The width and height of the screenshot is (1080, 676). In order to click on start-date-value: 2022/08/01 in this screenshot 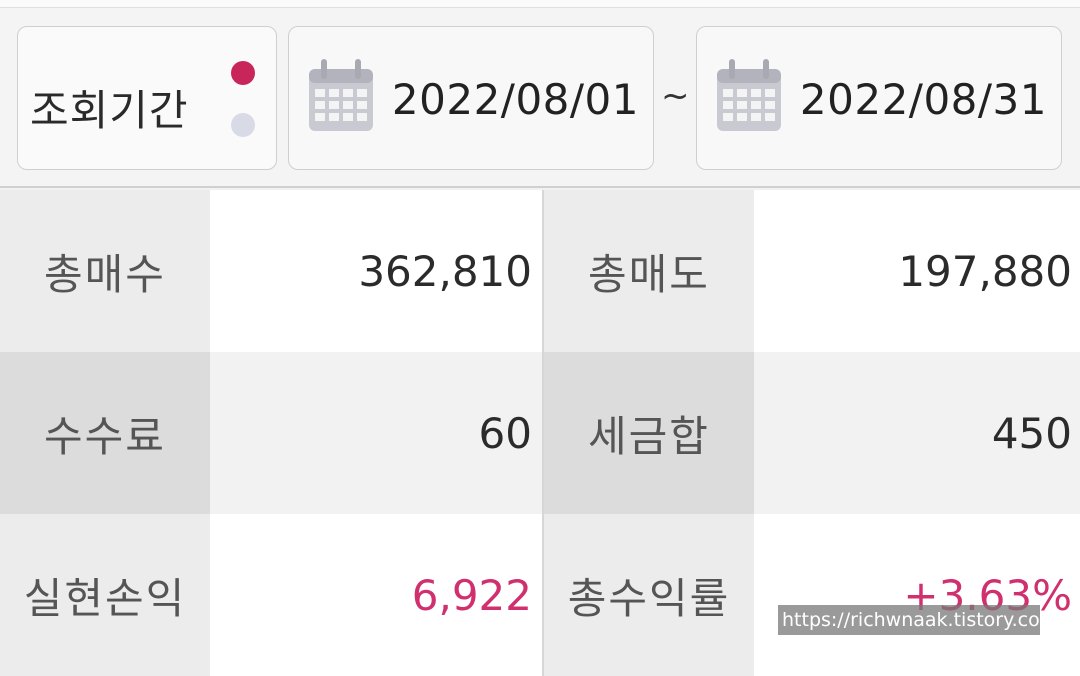, I will do `click(515, 99)`.